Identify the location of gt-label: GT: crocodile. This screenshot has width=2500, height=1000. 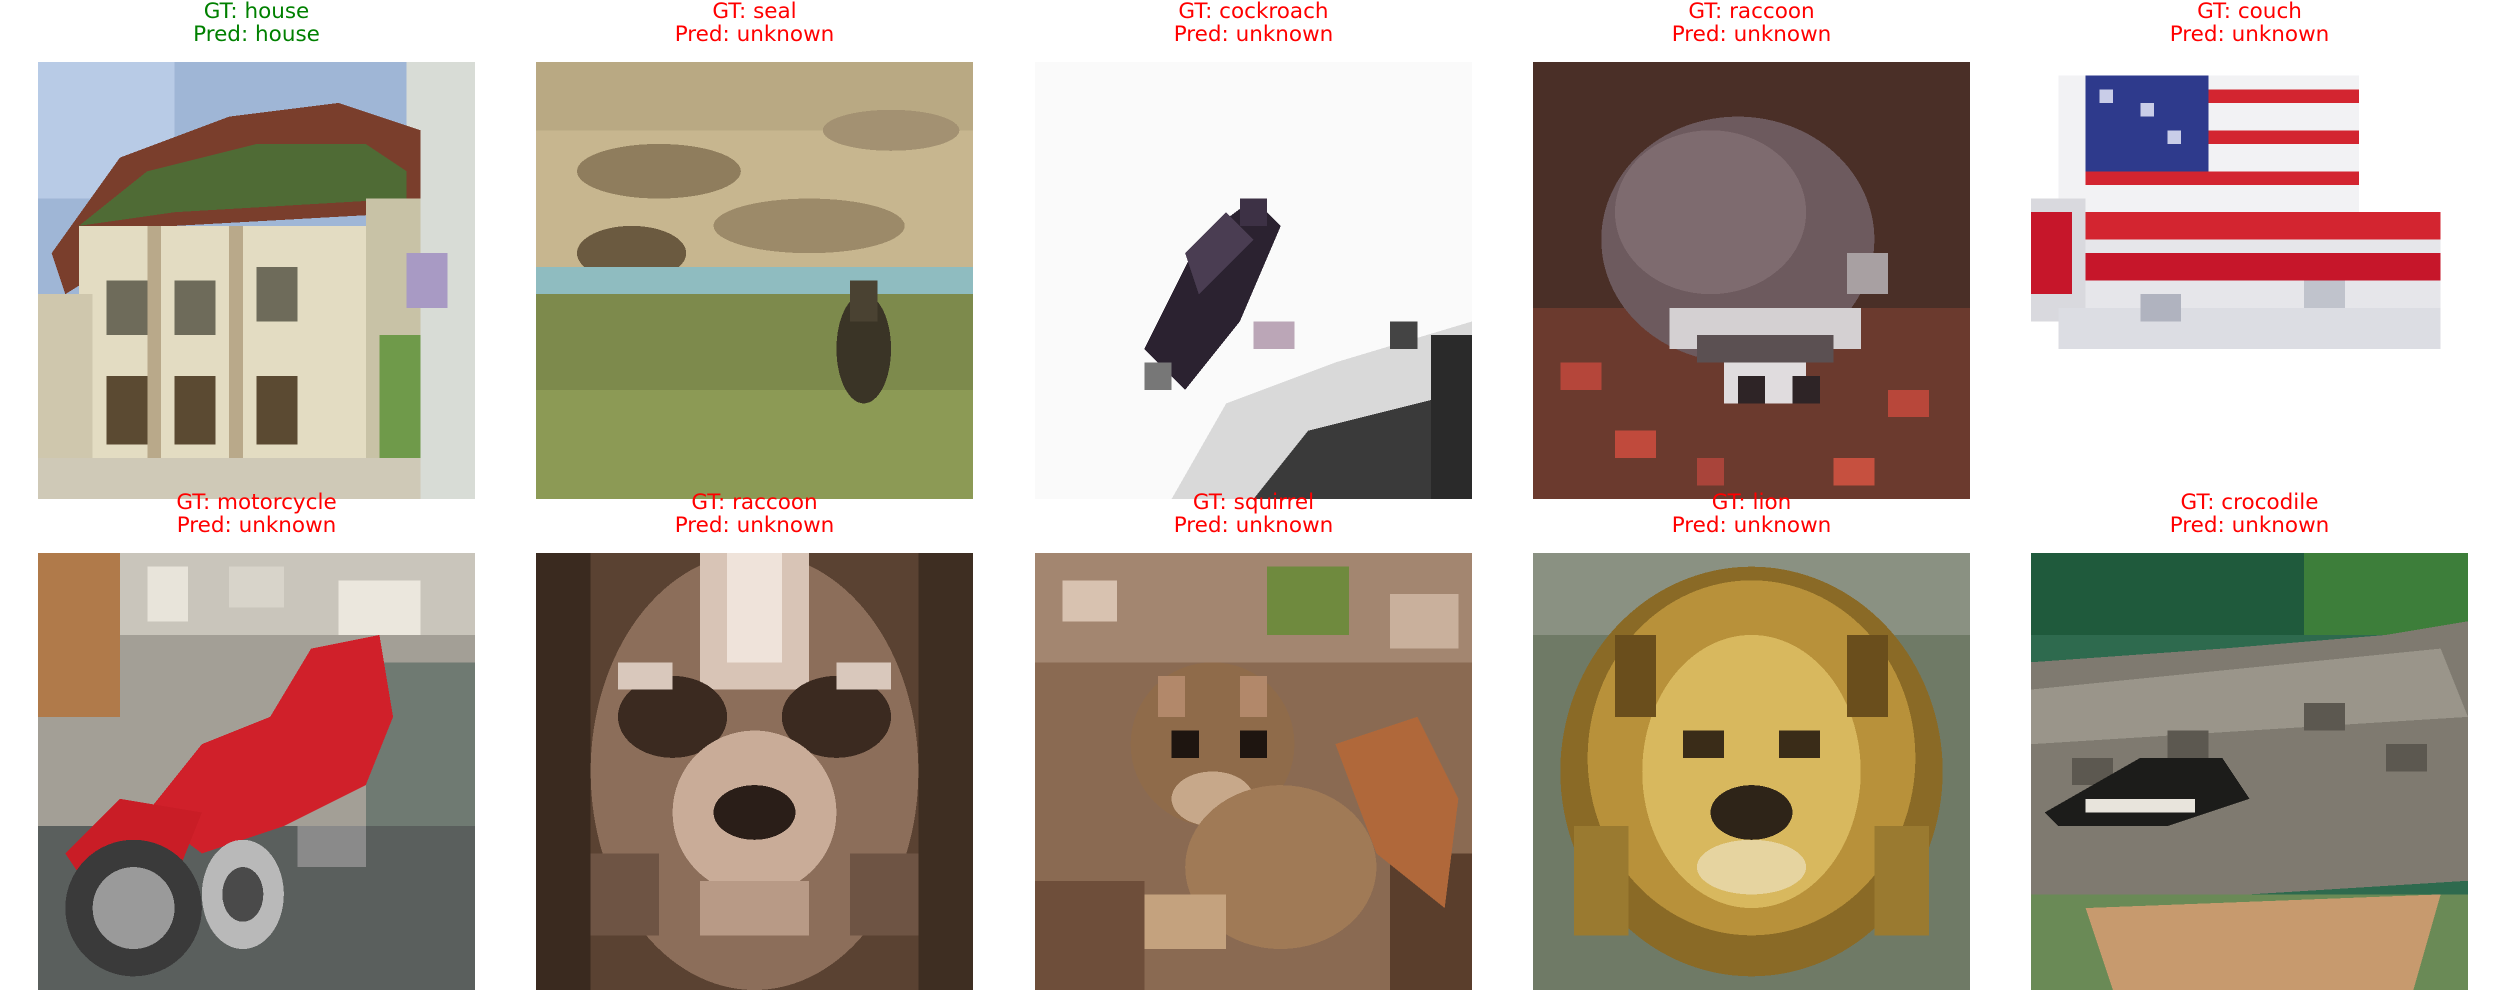
(2249, 502).